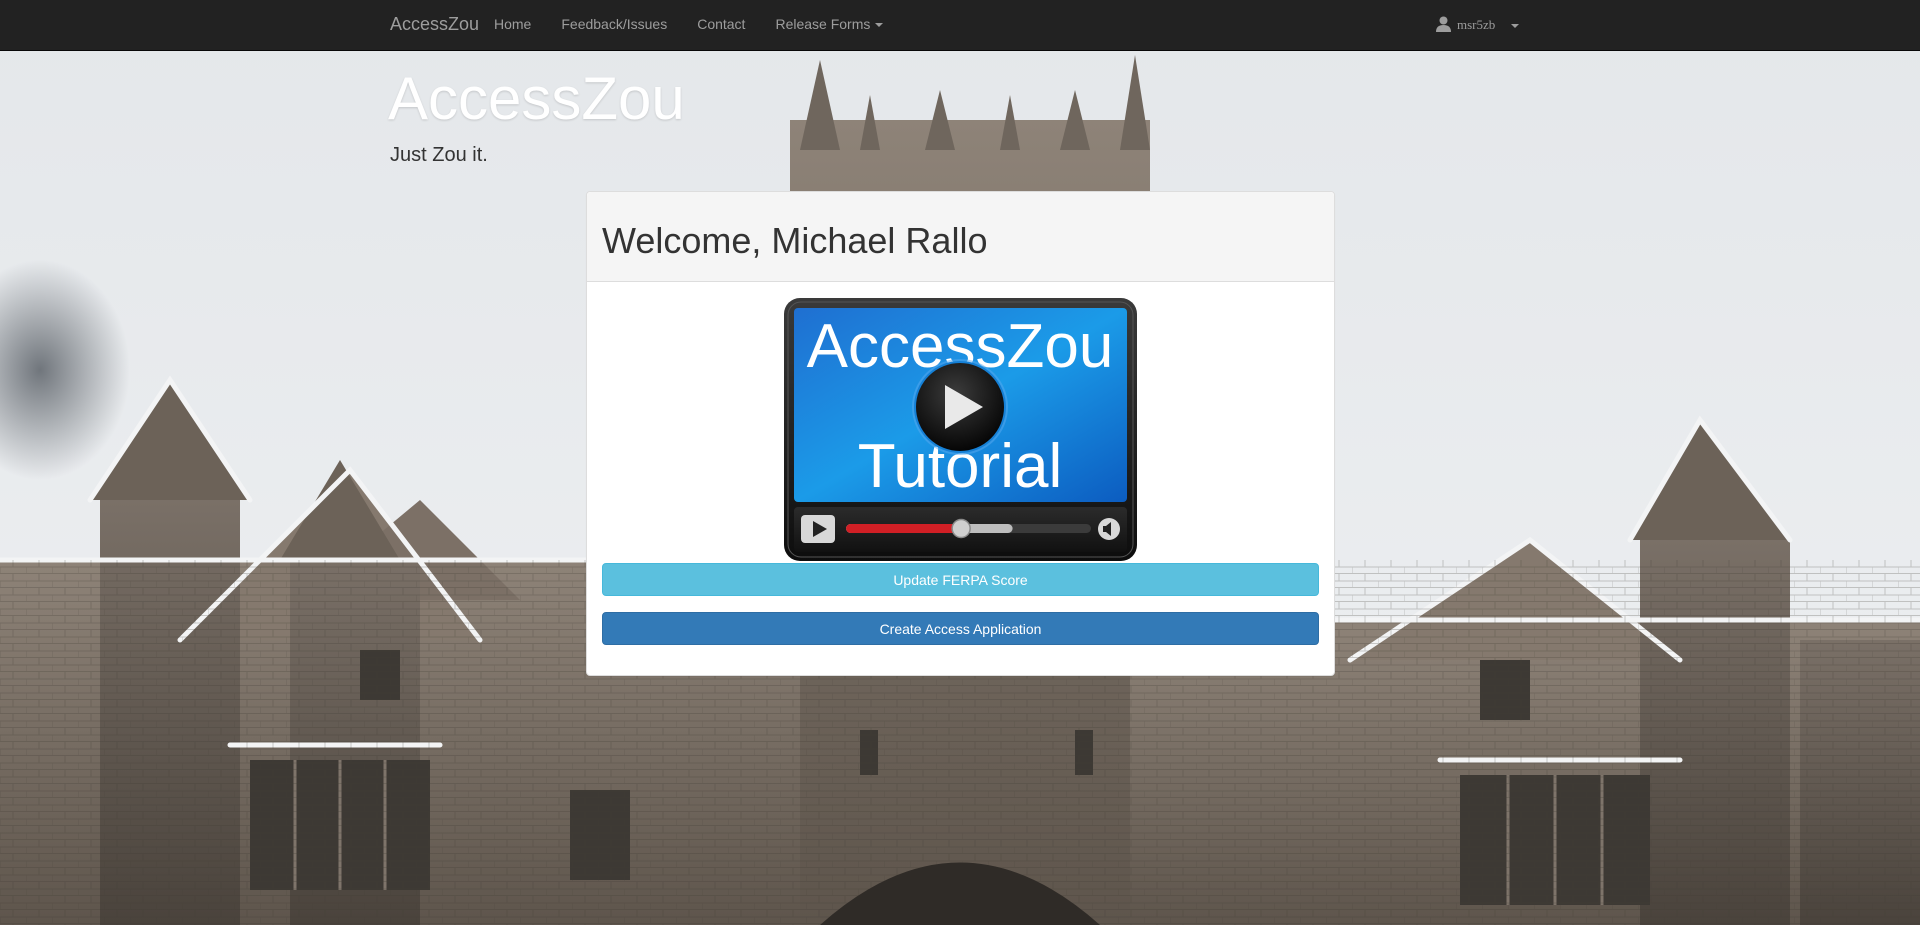  Describe the element at coordinates (1109, 529) in the screenshot. I see `volume-icon` at that location.